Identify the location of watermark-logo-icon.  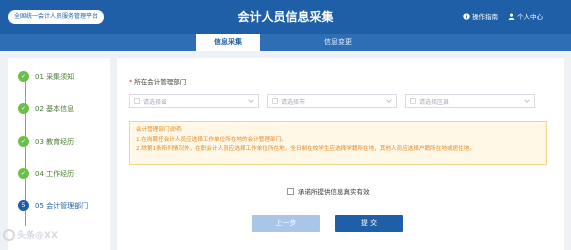
(9, 234).